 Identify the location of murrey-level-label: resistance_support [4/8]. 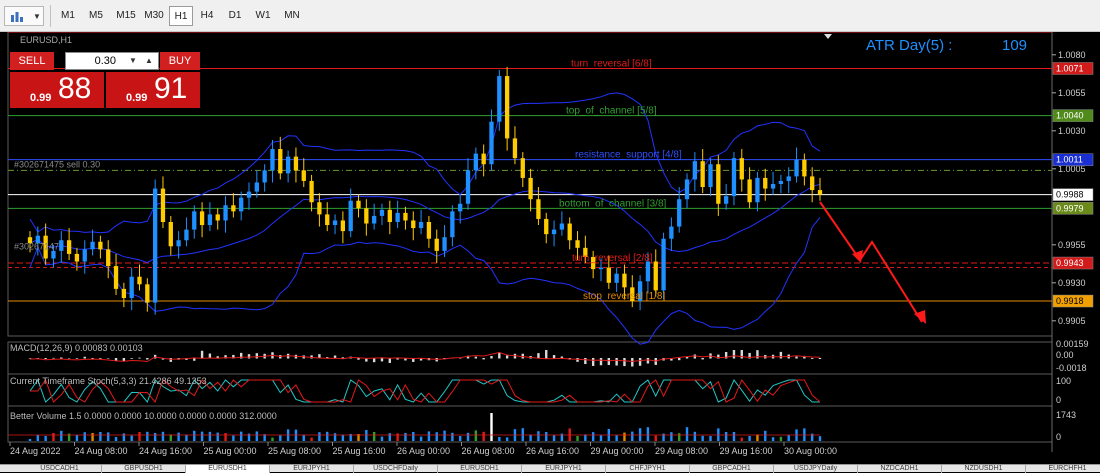
(628, 155).